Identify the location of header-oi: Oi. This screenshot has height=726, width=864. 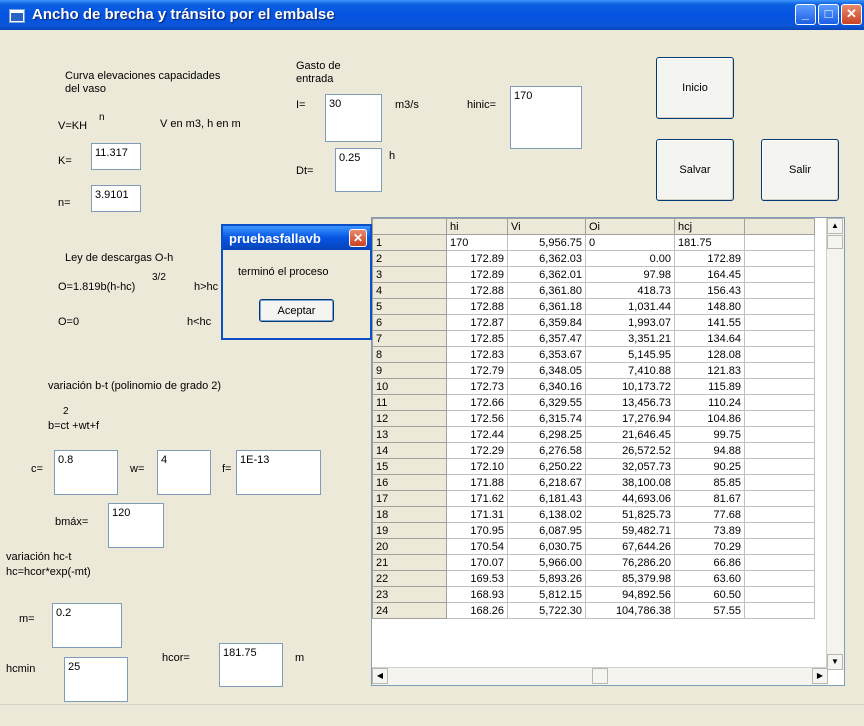
(630, 226).